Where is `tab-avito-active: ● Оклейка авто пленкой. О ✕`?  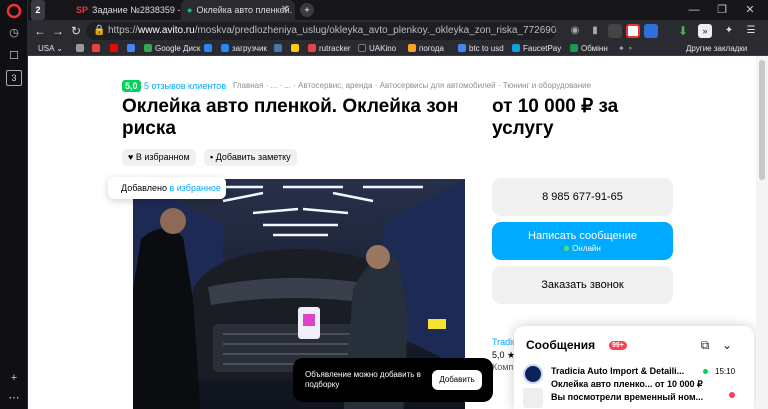 tab-avito-active: ● Оклейка авто пленкой. О ✕ is located at coordinates (238, 10).